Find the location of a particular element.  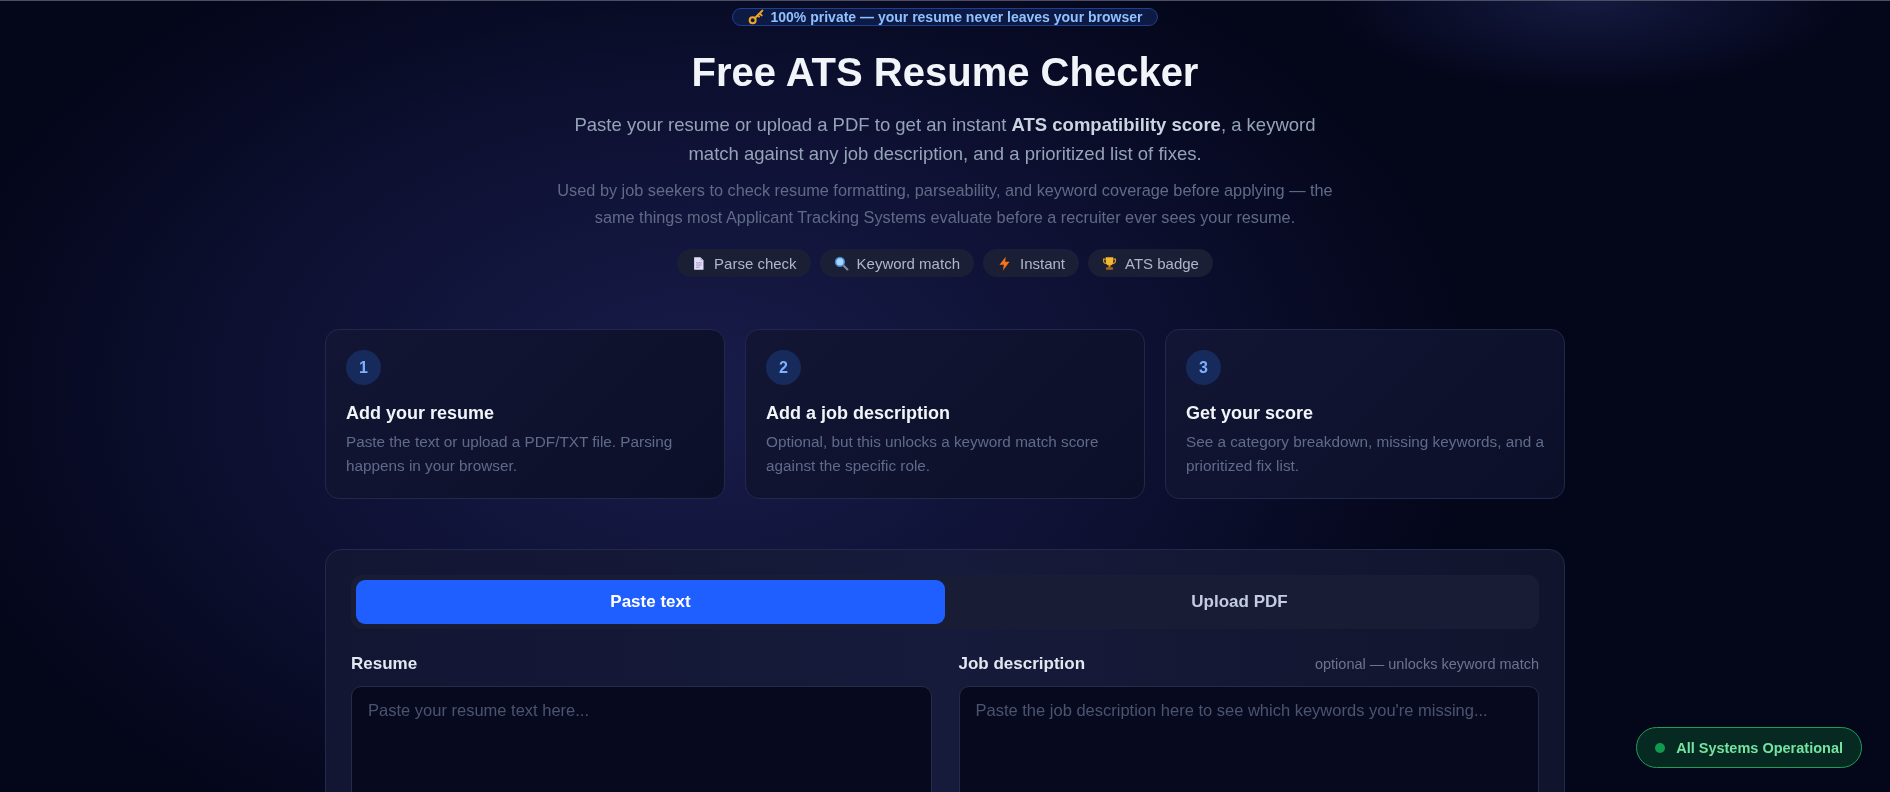

step-description: Optional, but this unlocks a keyword match score against the specific role. is located at coordinates (933, 454).